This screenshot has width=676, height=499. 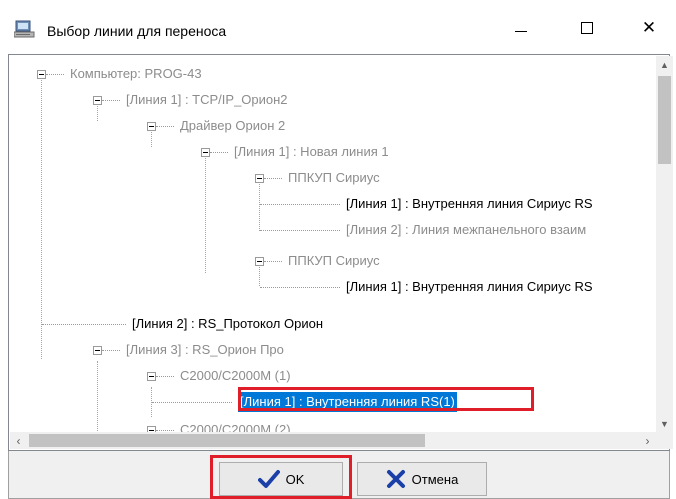 I want to click on scroll-right-icon: ›, so click(x=647, y=440).